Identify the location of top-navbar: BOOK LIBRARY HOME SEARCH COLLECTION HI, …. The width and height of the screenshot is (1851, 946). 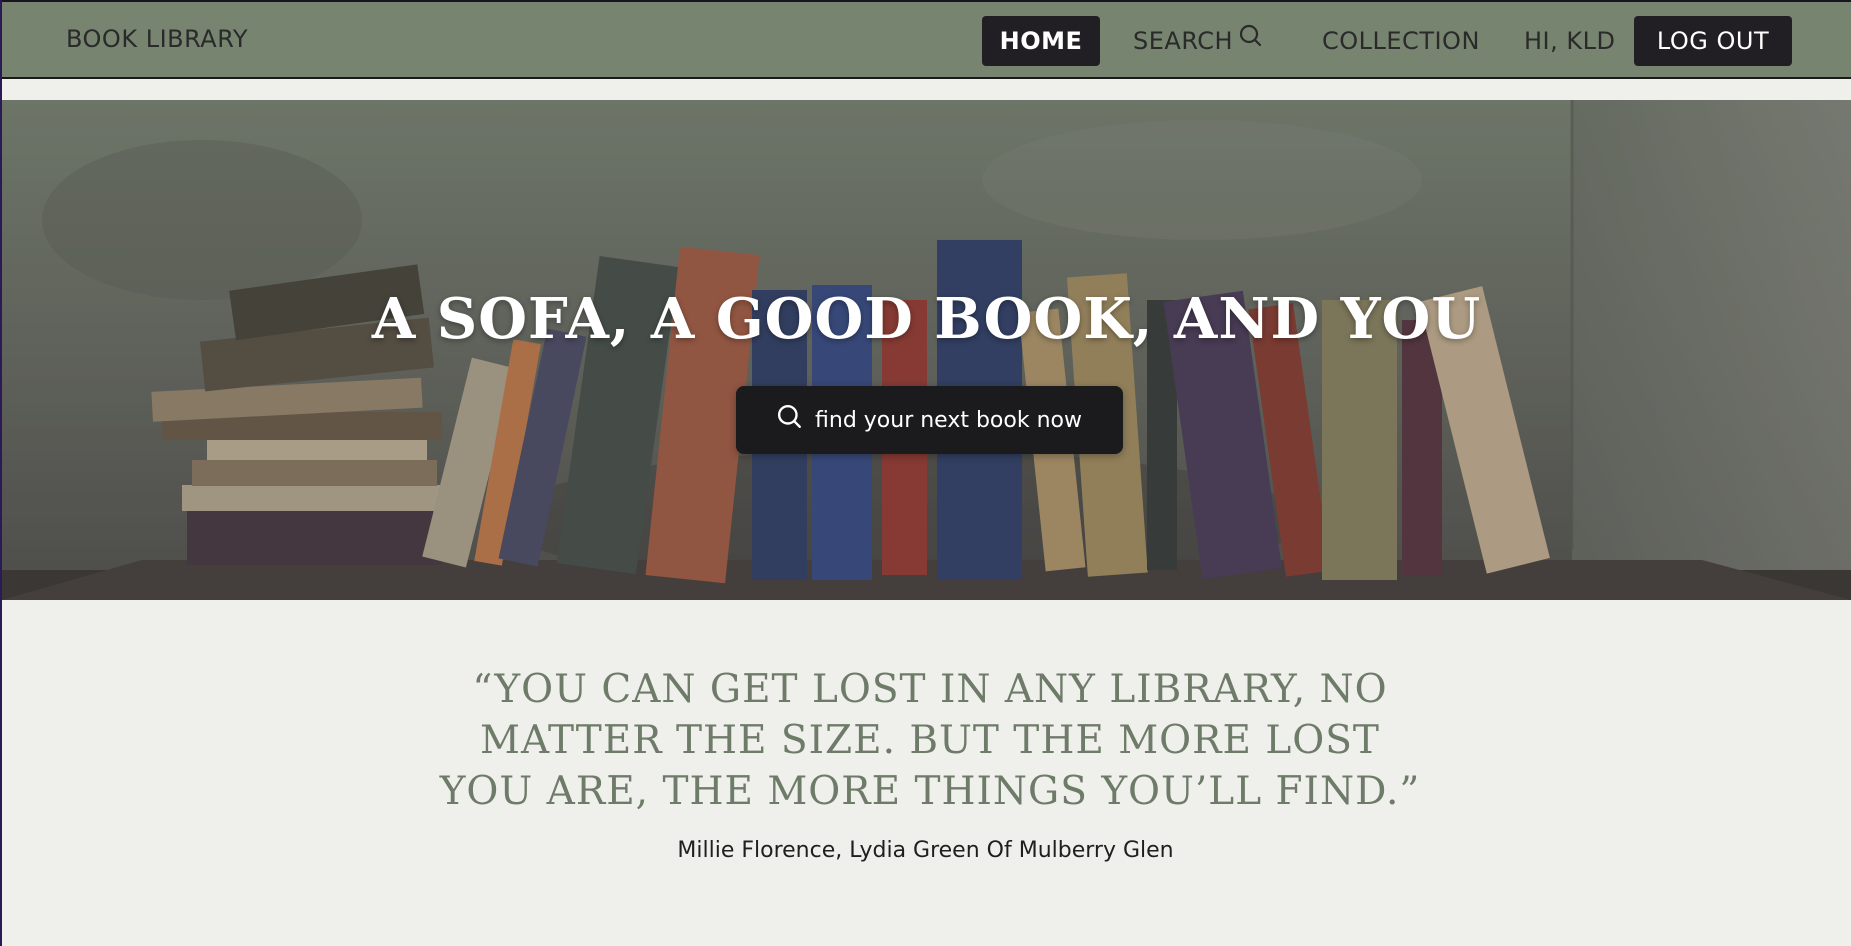
(926, 40).